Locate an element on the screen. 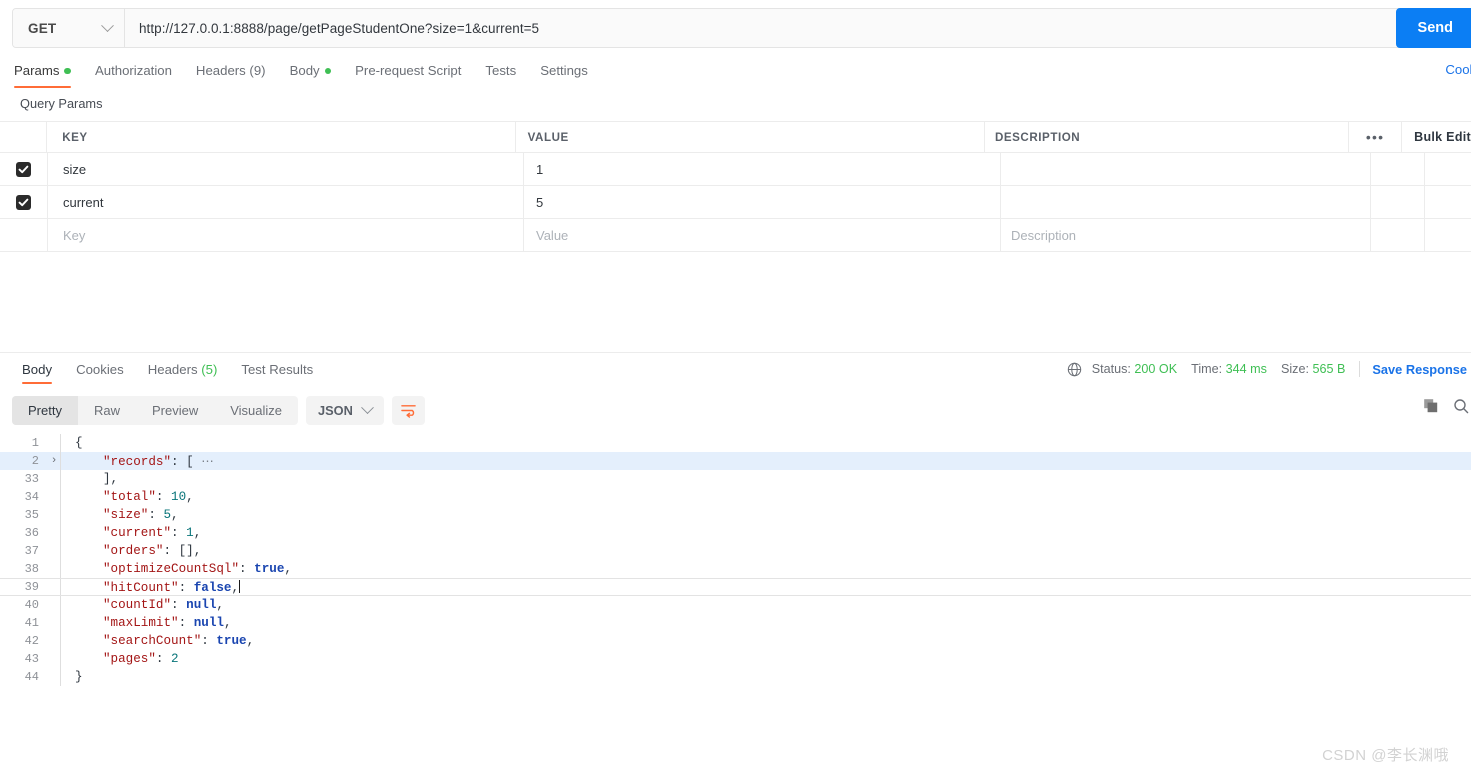  code-token: "size" is located at coordinates (126, 515).